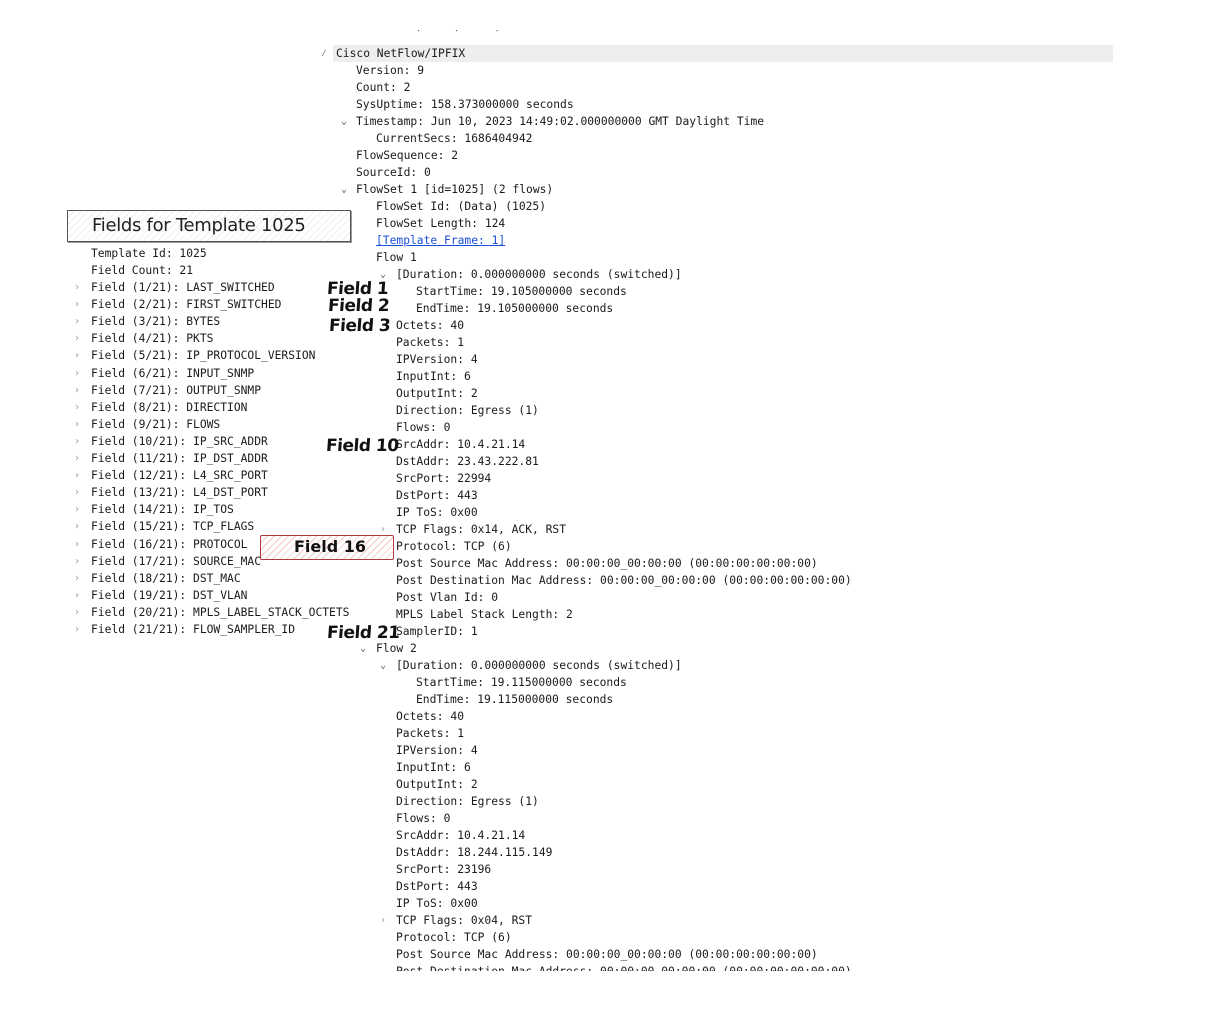  Describe the element at coordinates (437, 631) in the screenshot. I see `flow1-sampler-id: SamplerID: 1` at that location.